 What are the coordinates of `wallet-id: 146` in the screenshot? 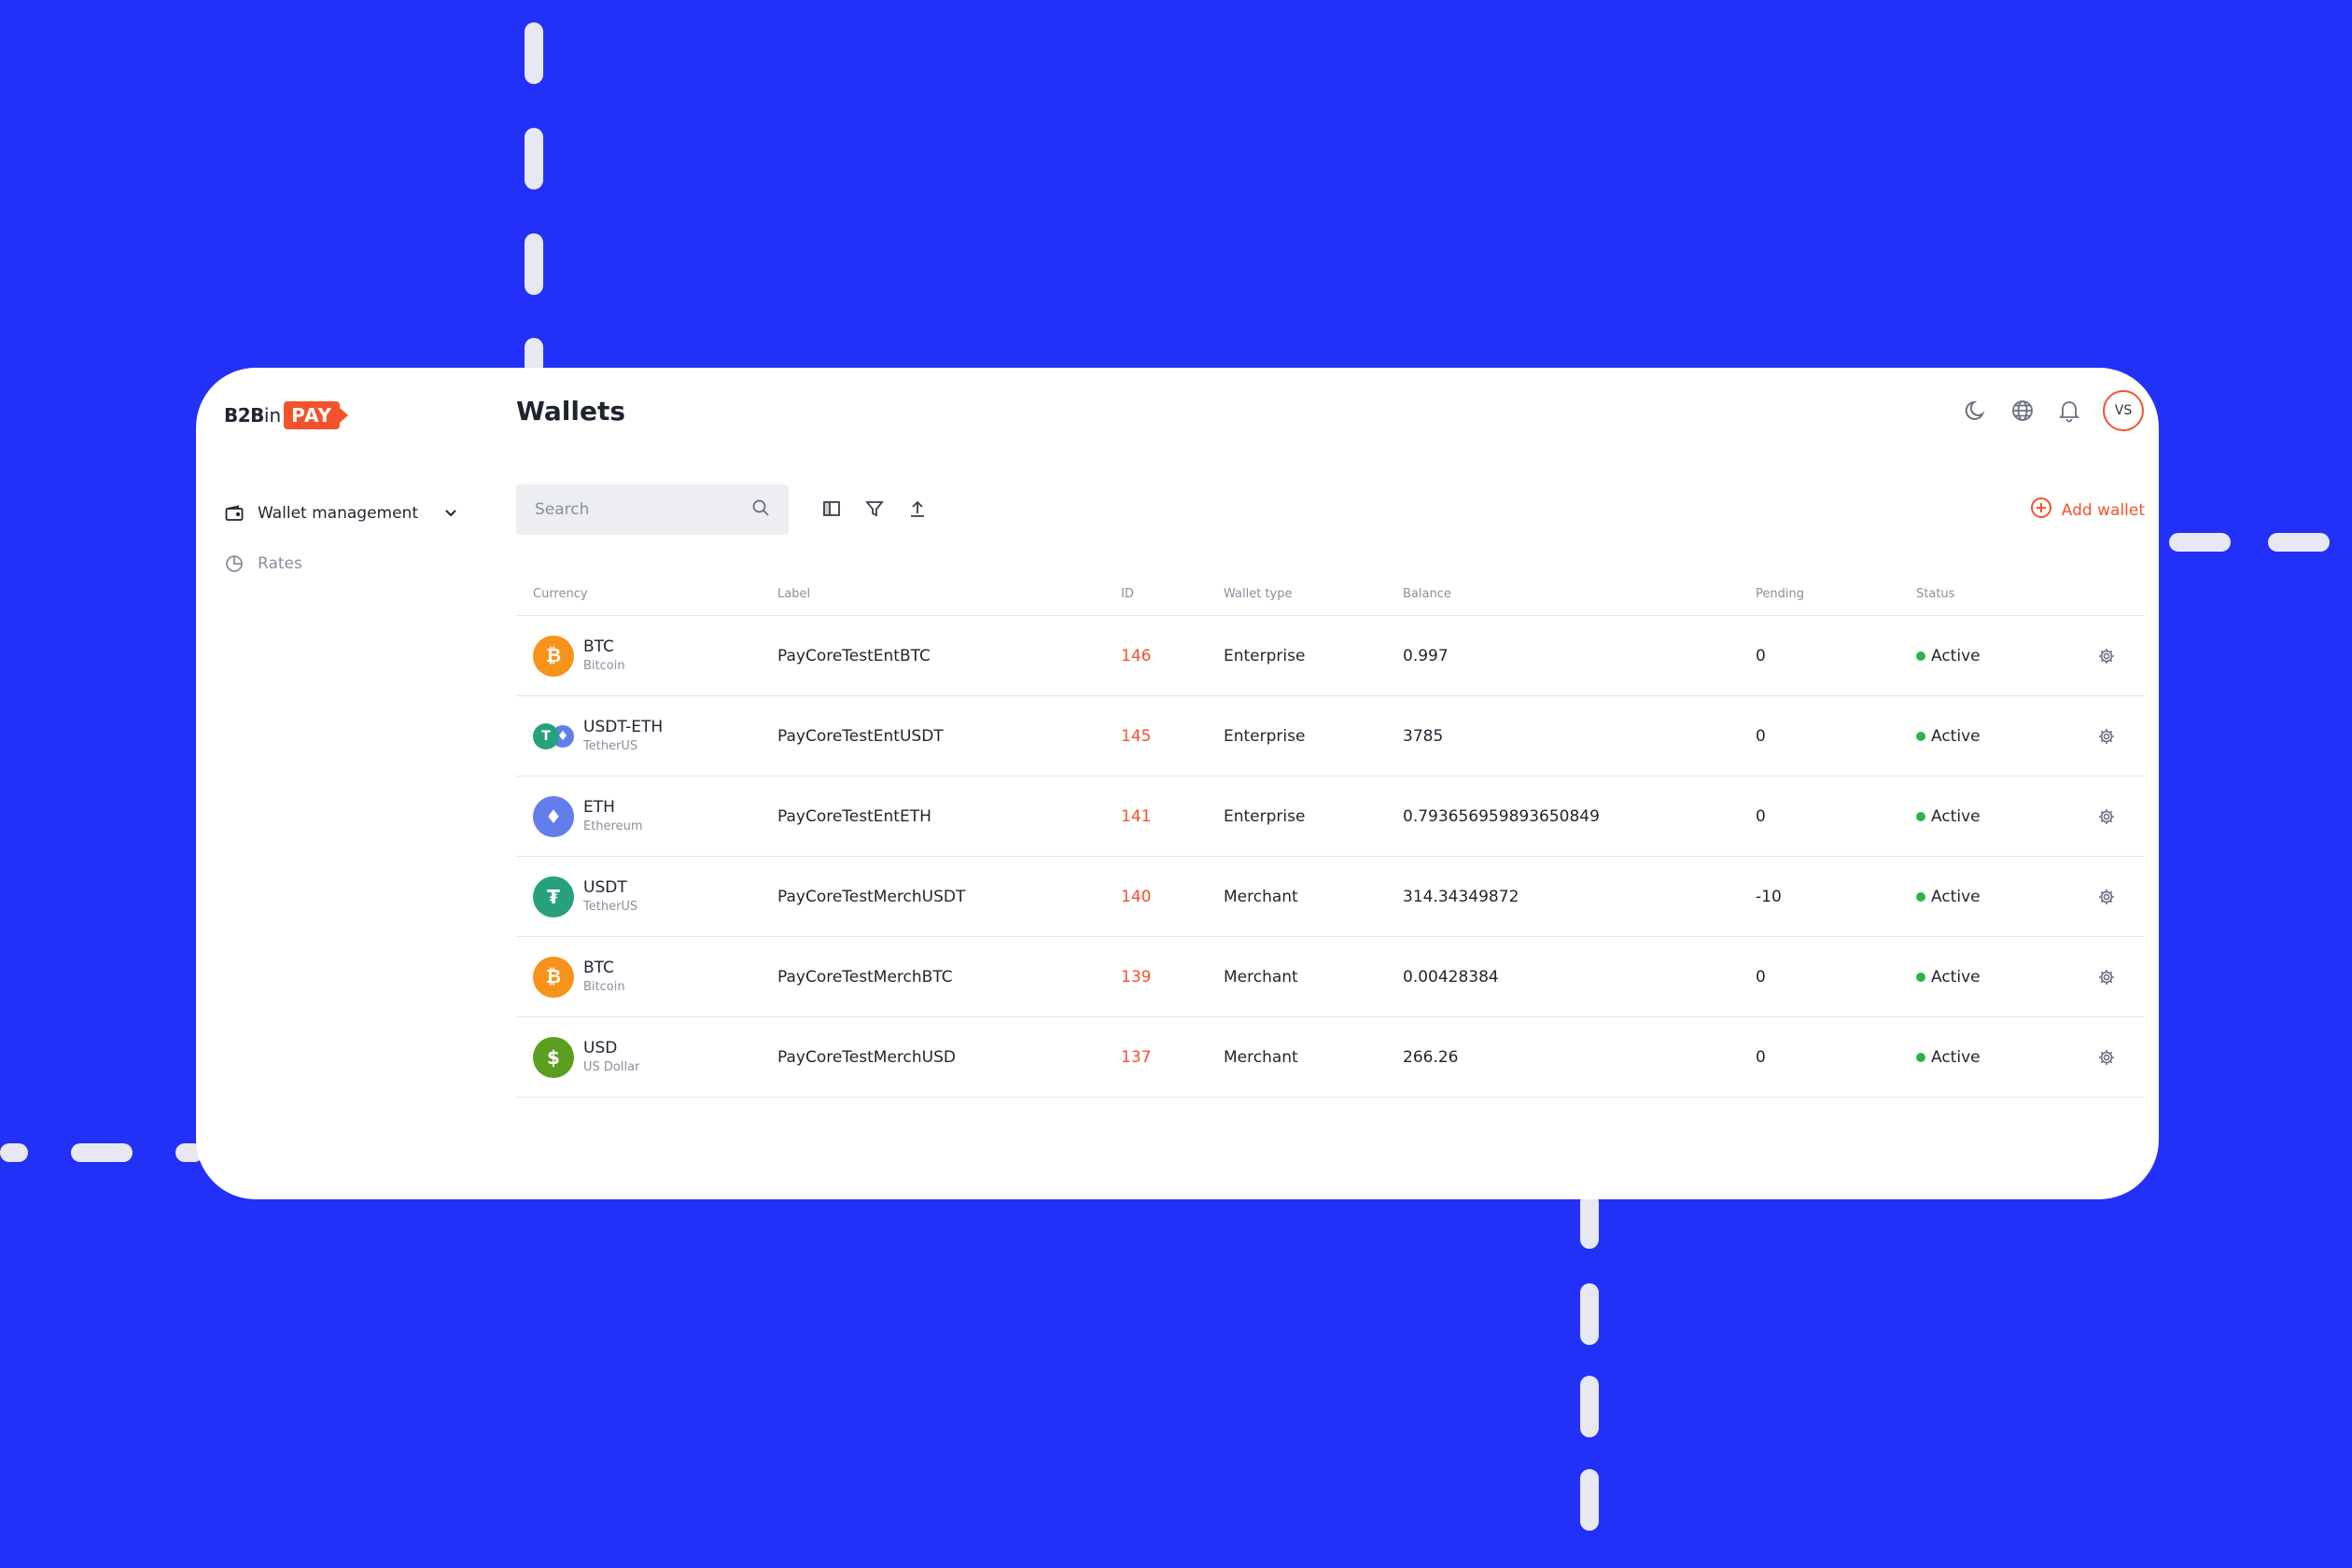 It's located at (1172, 656).